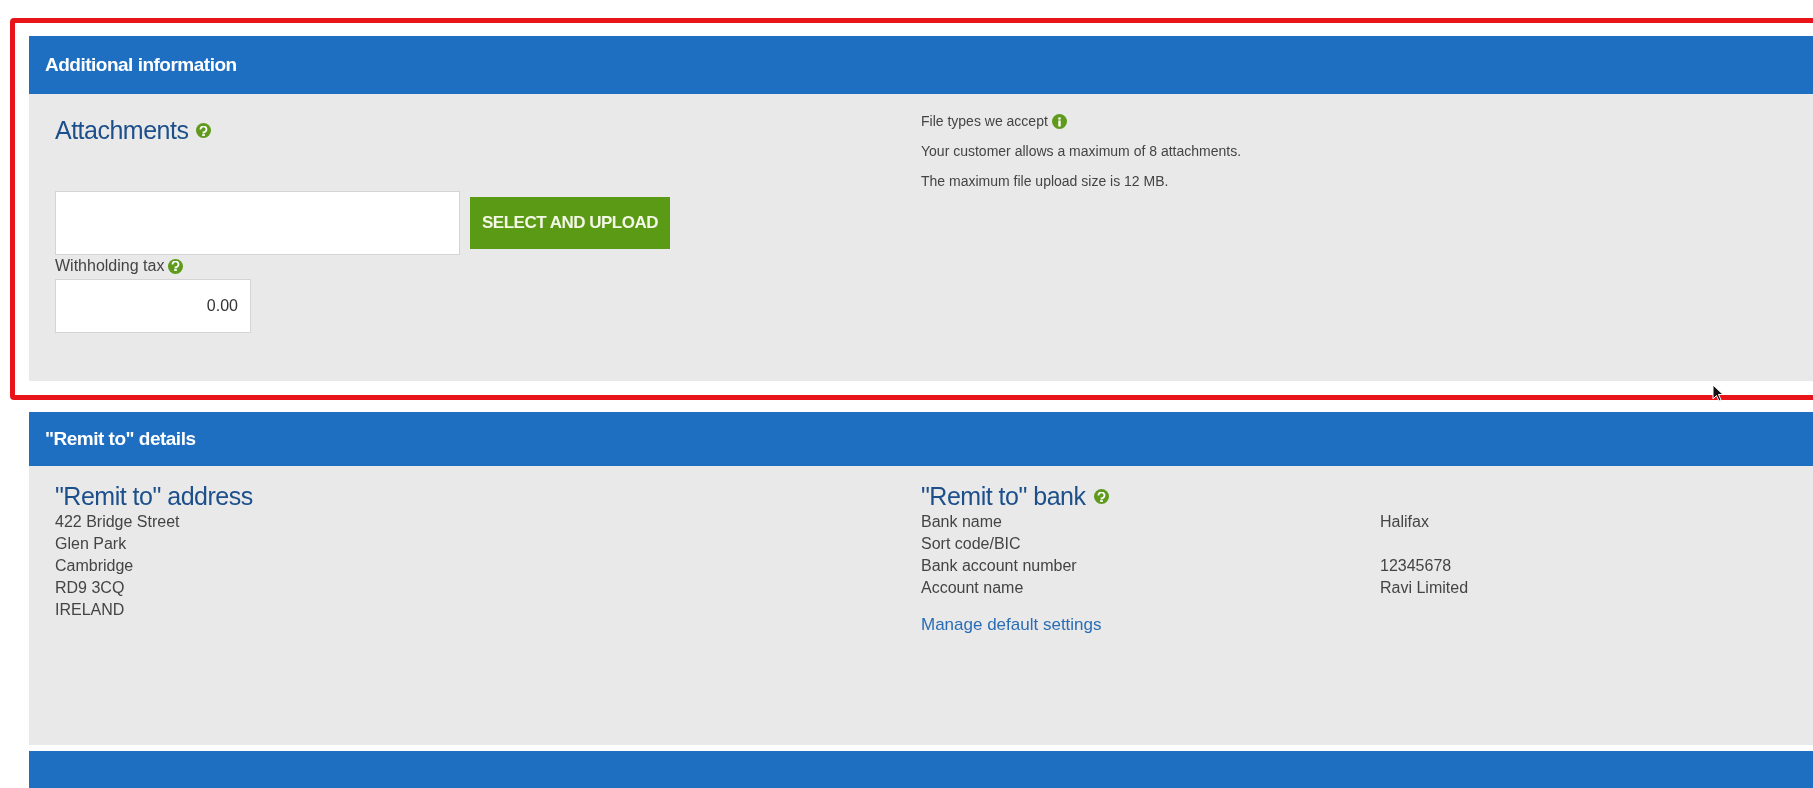 Image resolution: width=1813 pixels, height=788 pixels. What do you see at coordinates (1424, 588) in the screenshot?
I see `bank-value: Ravi Limited` at bounding box center [1424, 588].